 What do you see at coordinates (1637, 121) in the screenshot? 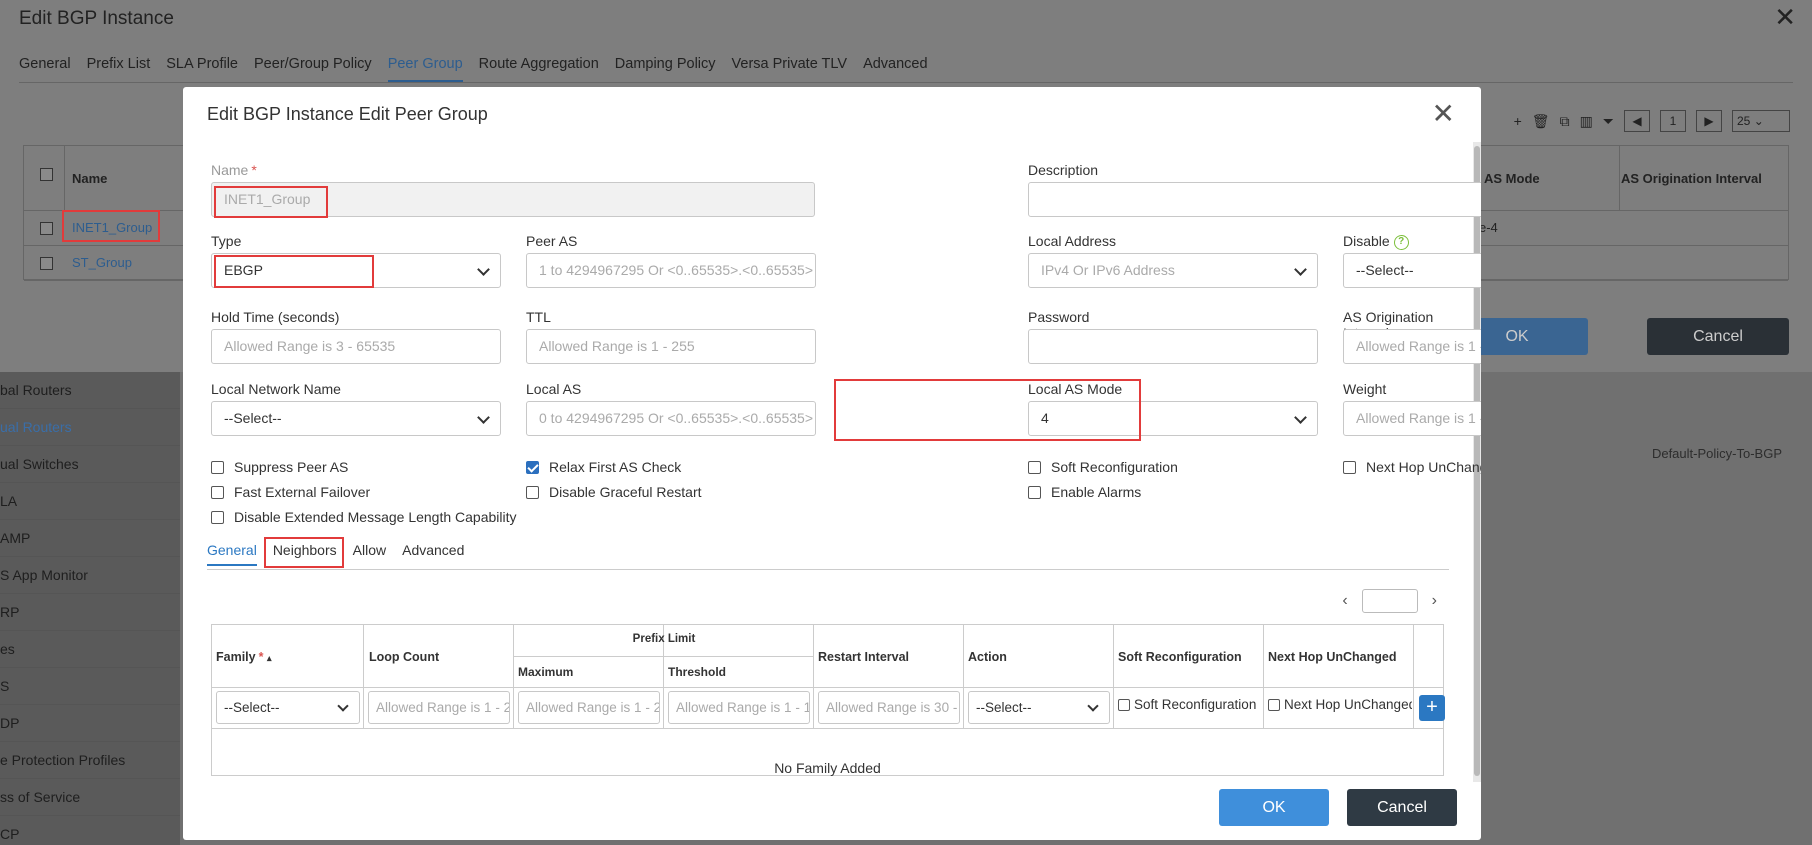
I see `prev-page-icon: ◀` at bounding box center [1637, 121].